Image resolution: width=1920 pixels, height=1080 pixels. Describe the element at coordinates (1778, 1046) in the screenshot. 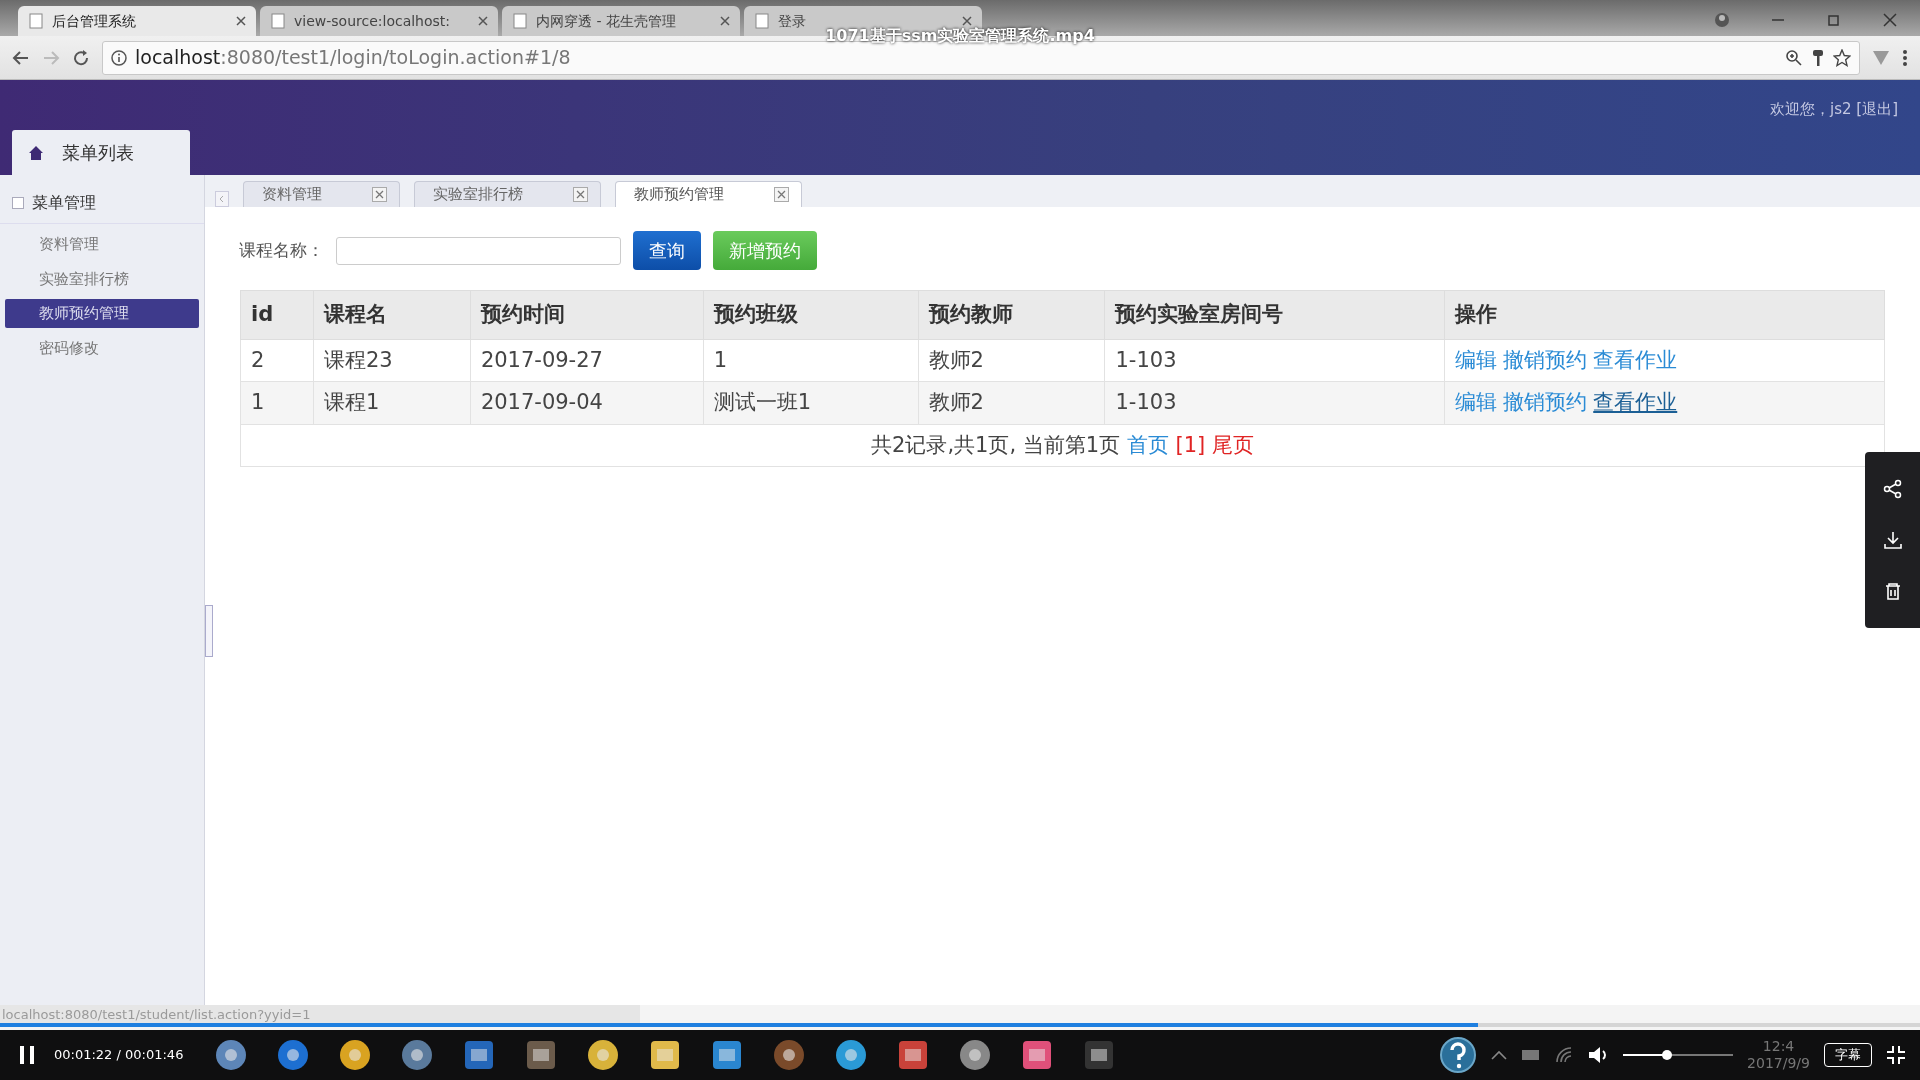

I see `clock-time: 12:4` at that location.